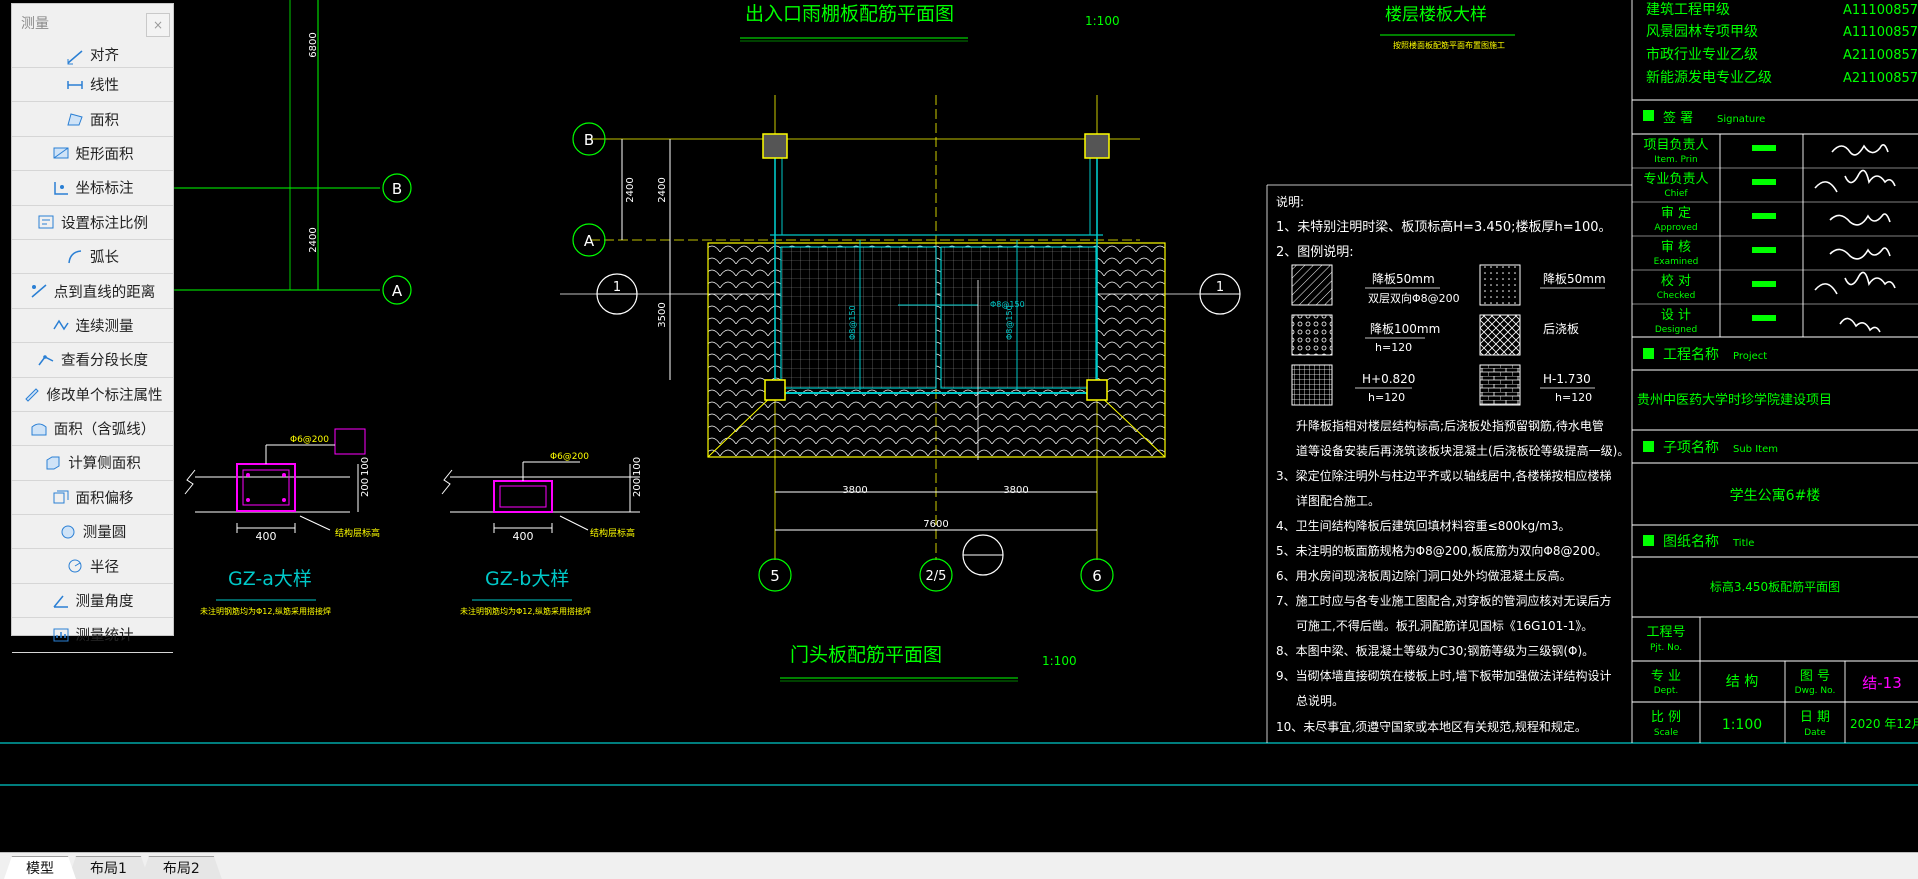  What do you see at coordinates (1393, 347) in the screenshot?
I see `legend-3-sub: h=120` at bounding box center [1393, 347].